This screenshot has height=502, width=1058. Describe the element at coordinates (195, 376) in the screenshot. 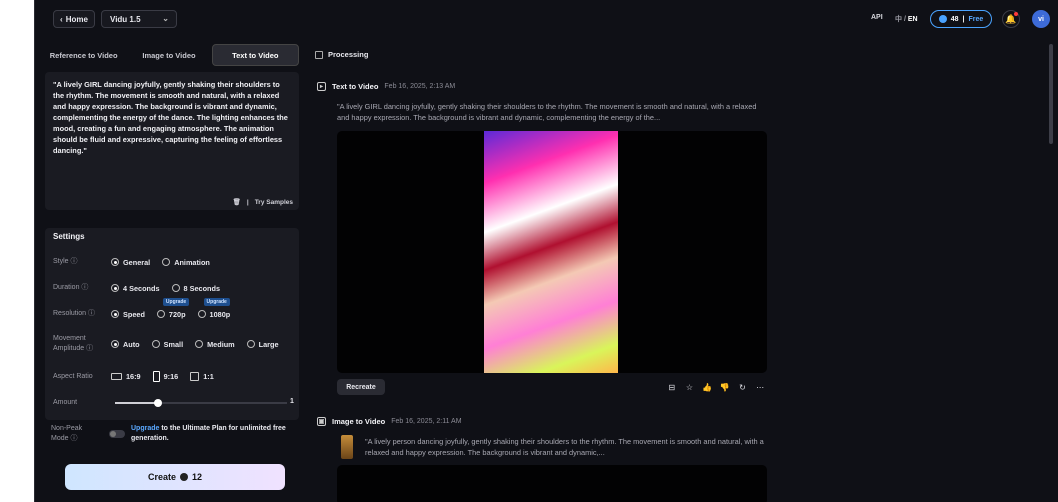

I see `ratio-square-icon` at that location.